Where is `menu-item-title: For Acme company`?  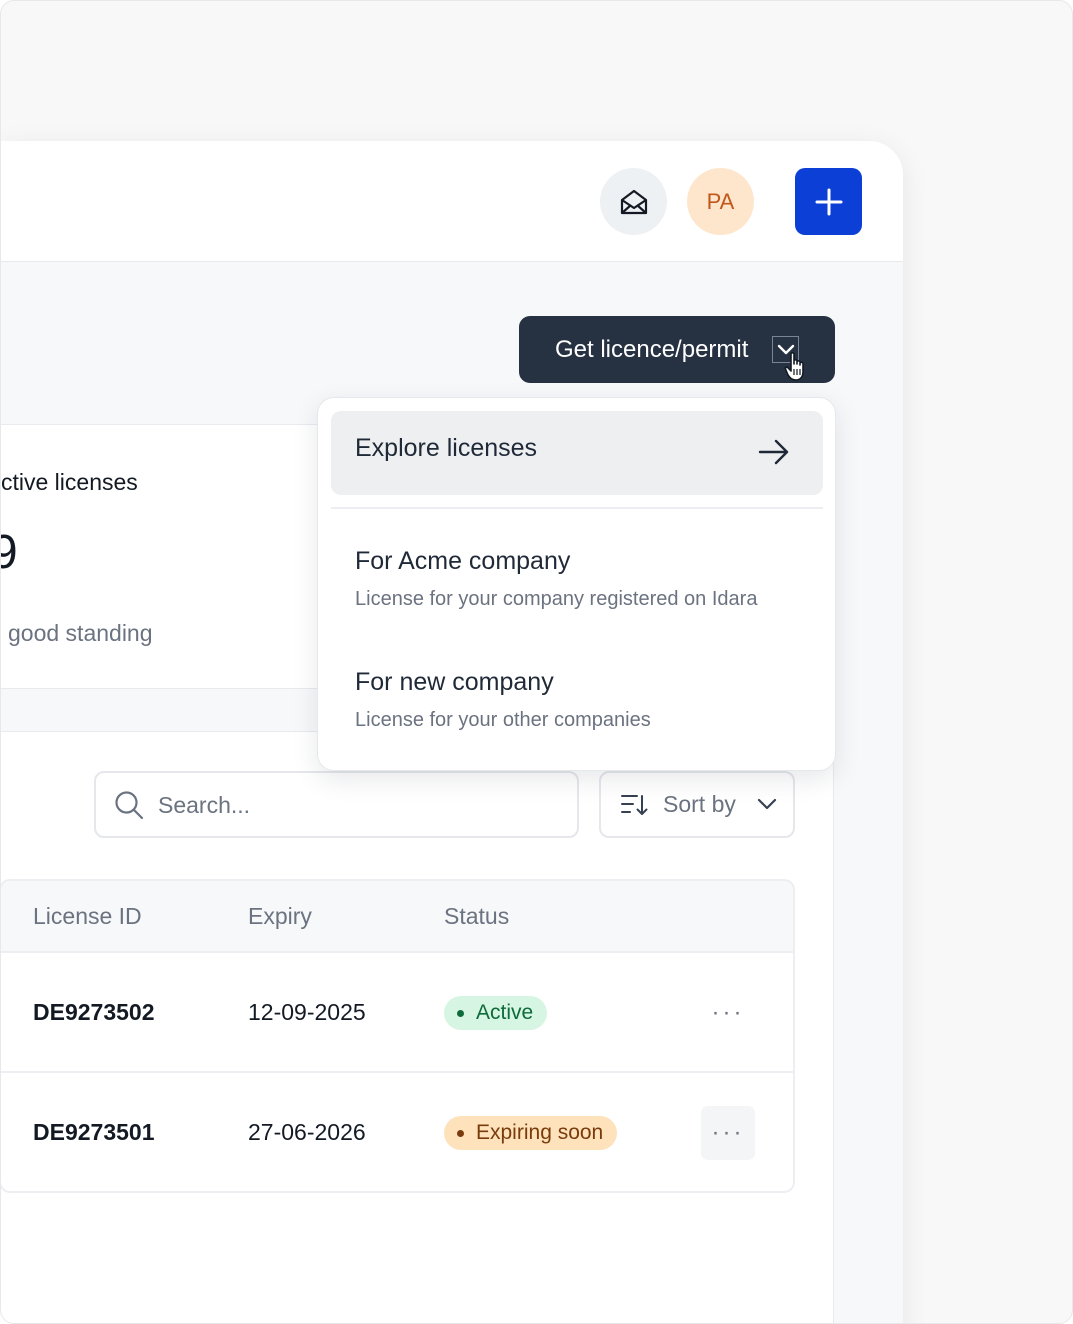 menu-item-title: For Acme company is located at coordinates (463, 561).